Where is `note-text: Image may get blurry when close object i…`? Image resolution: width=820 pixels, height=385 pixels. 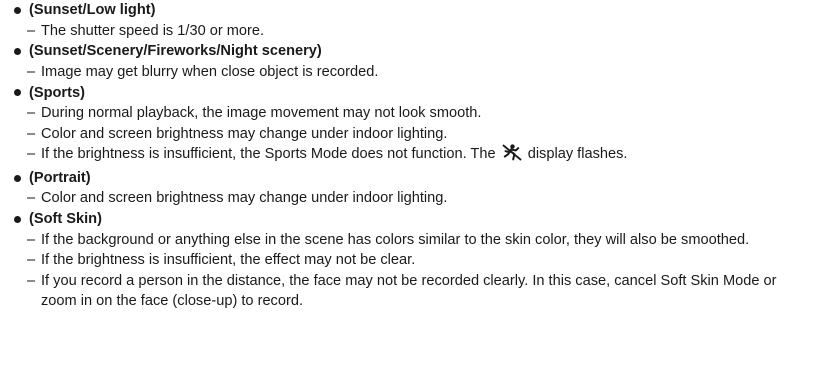 note-text: Image may get blurry when close object i… is located at coordinates (210, 71).